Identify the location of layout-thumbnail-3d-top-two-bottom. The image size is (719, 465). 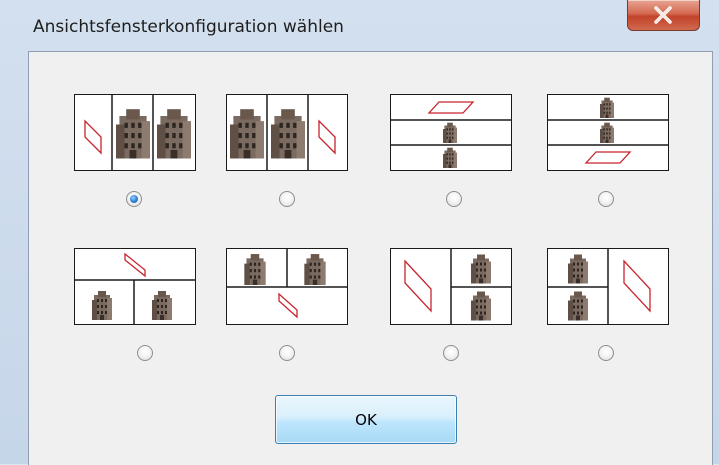
(135, 286).